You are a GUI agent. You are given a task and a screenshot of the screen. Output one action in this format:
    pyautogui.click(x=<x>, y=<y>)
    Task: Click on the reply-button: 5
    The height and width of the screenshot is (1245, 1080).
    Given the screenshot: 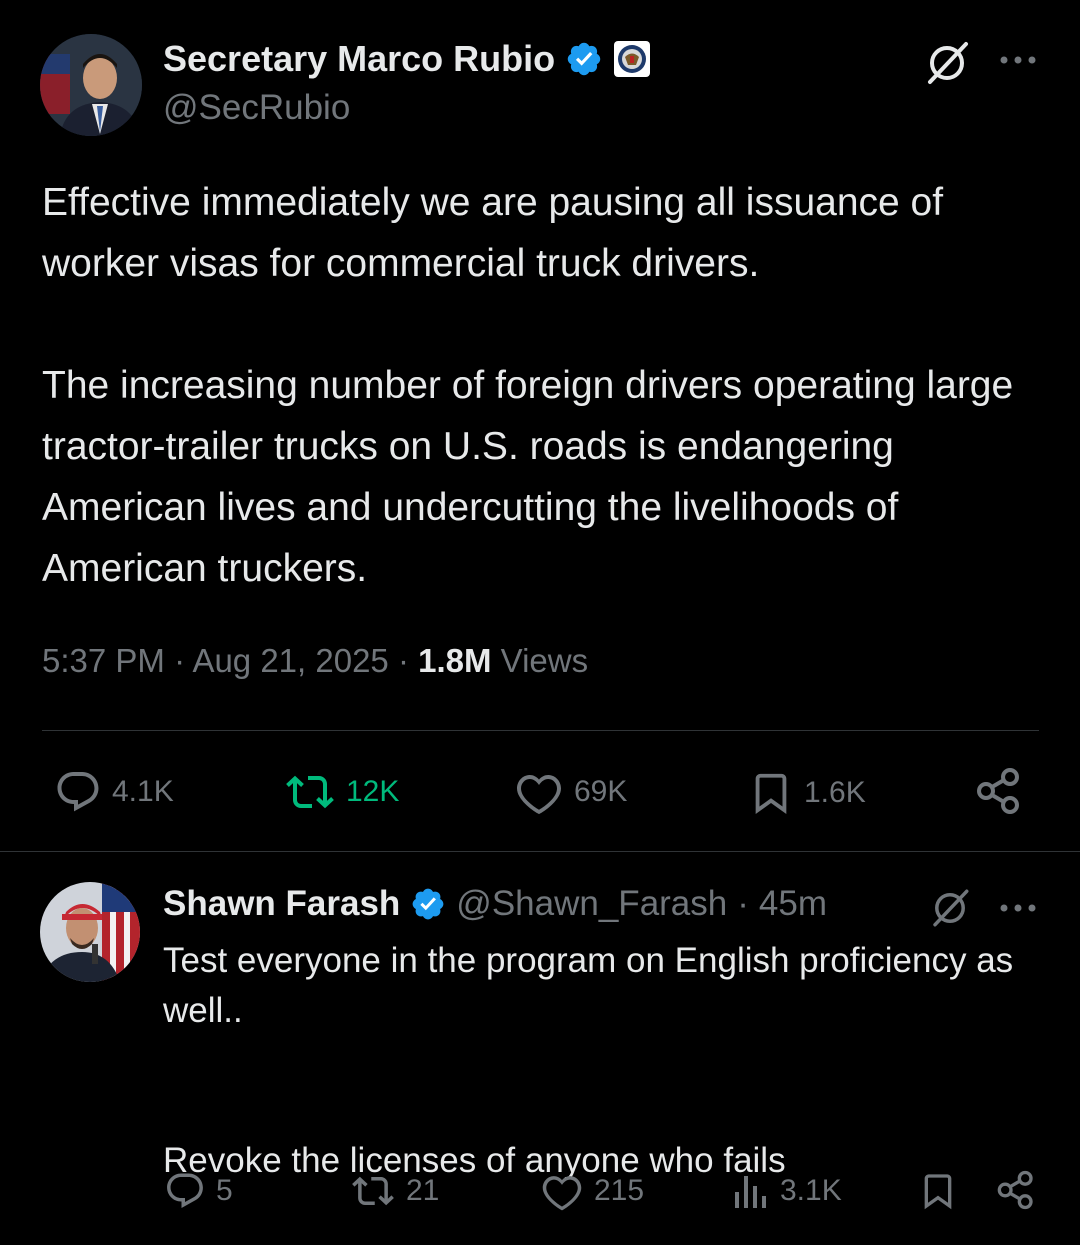 What is the action you would take?
    pyautogui.click(x=198, y=1191)
    